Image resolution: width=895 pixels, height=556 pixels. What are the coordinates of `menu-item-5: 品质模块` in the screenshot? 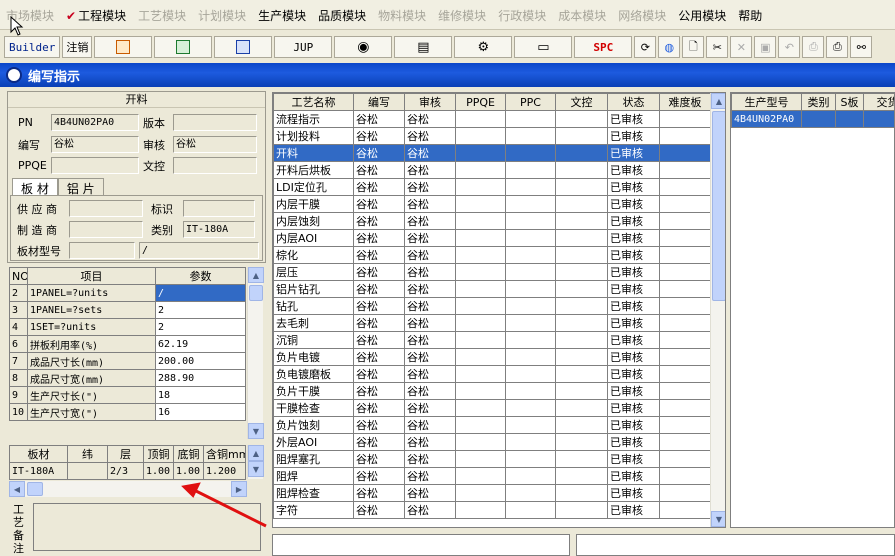 It's located at (342, 15).